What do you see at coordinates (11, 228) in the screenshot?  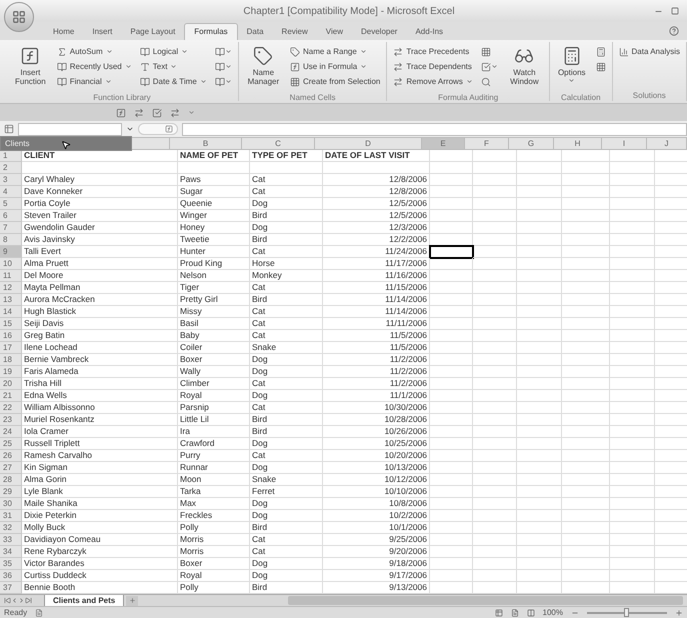 I see `row-header: 7` at bounding box center [11, 228].